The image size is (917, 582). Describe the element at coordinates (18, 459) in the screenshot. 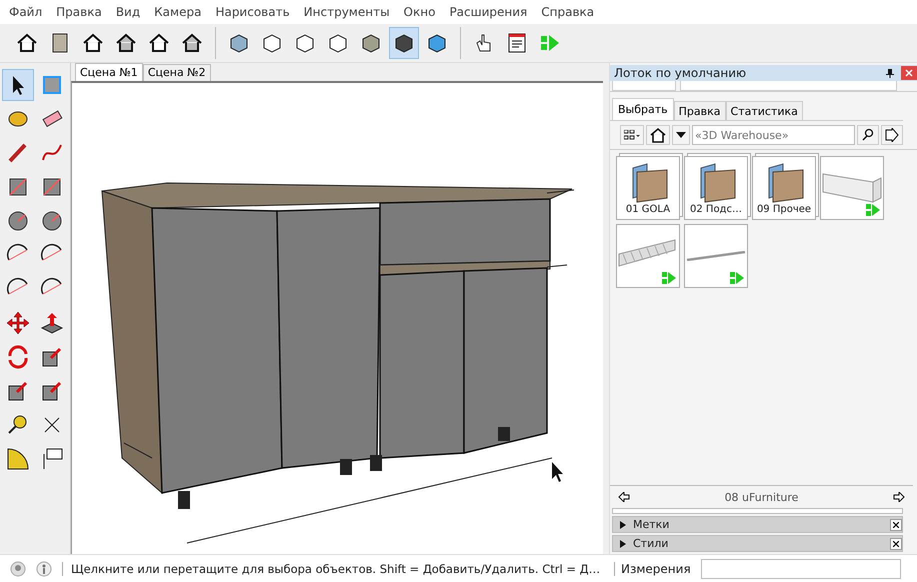

I see `protractor-icon` at that location.